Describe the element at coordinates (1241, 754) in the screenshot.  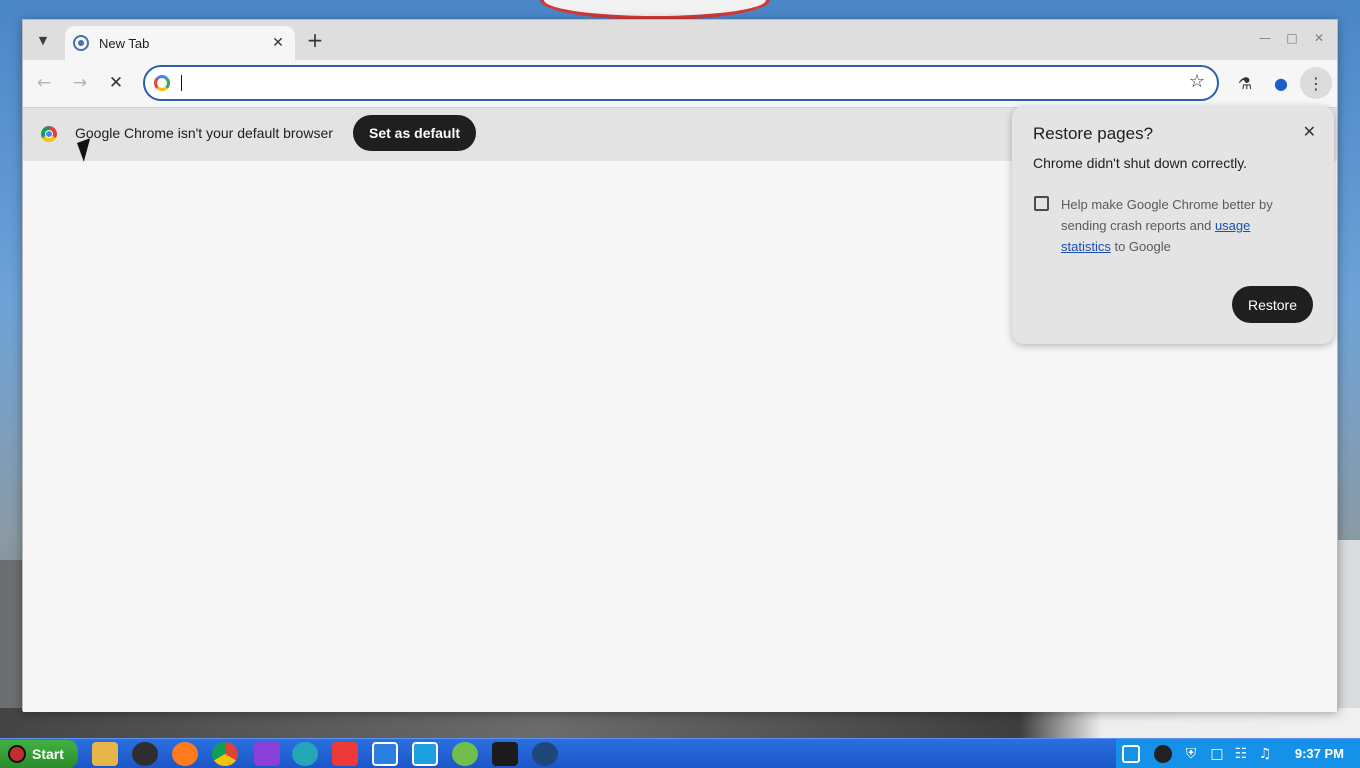
I see `network-icon: ☷` at that location.